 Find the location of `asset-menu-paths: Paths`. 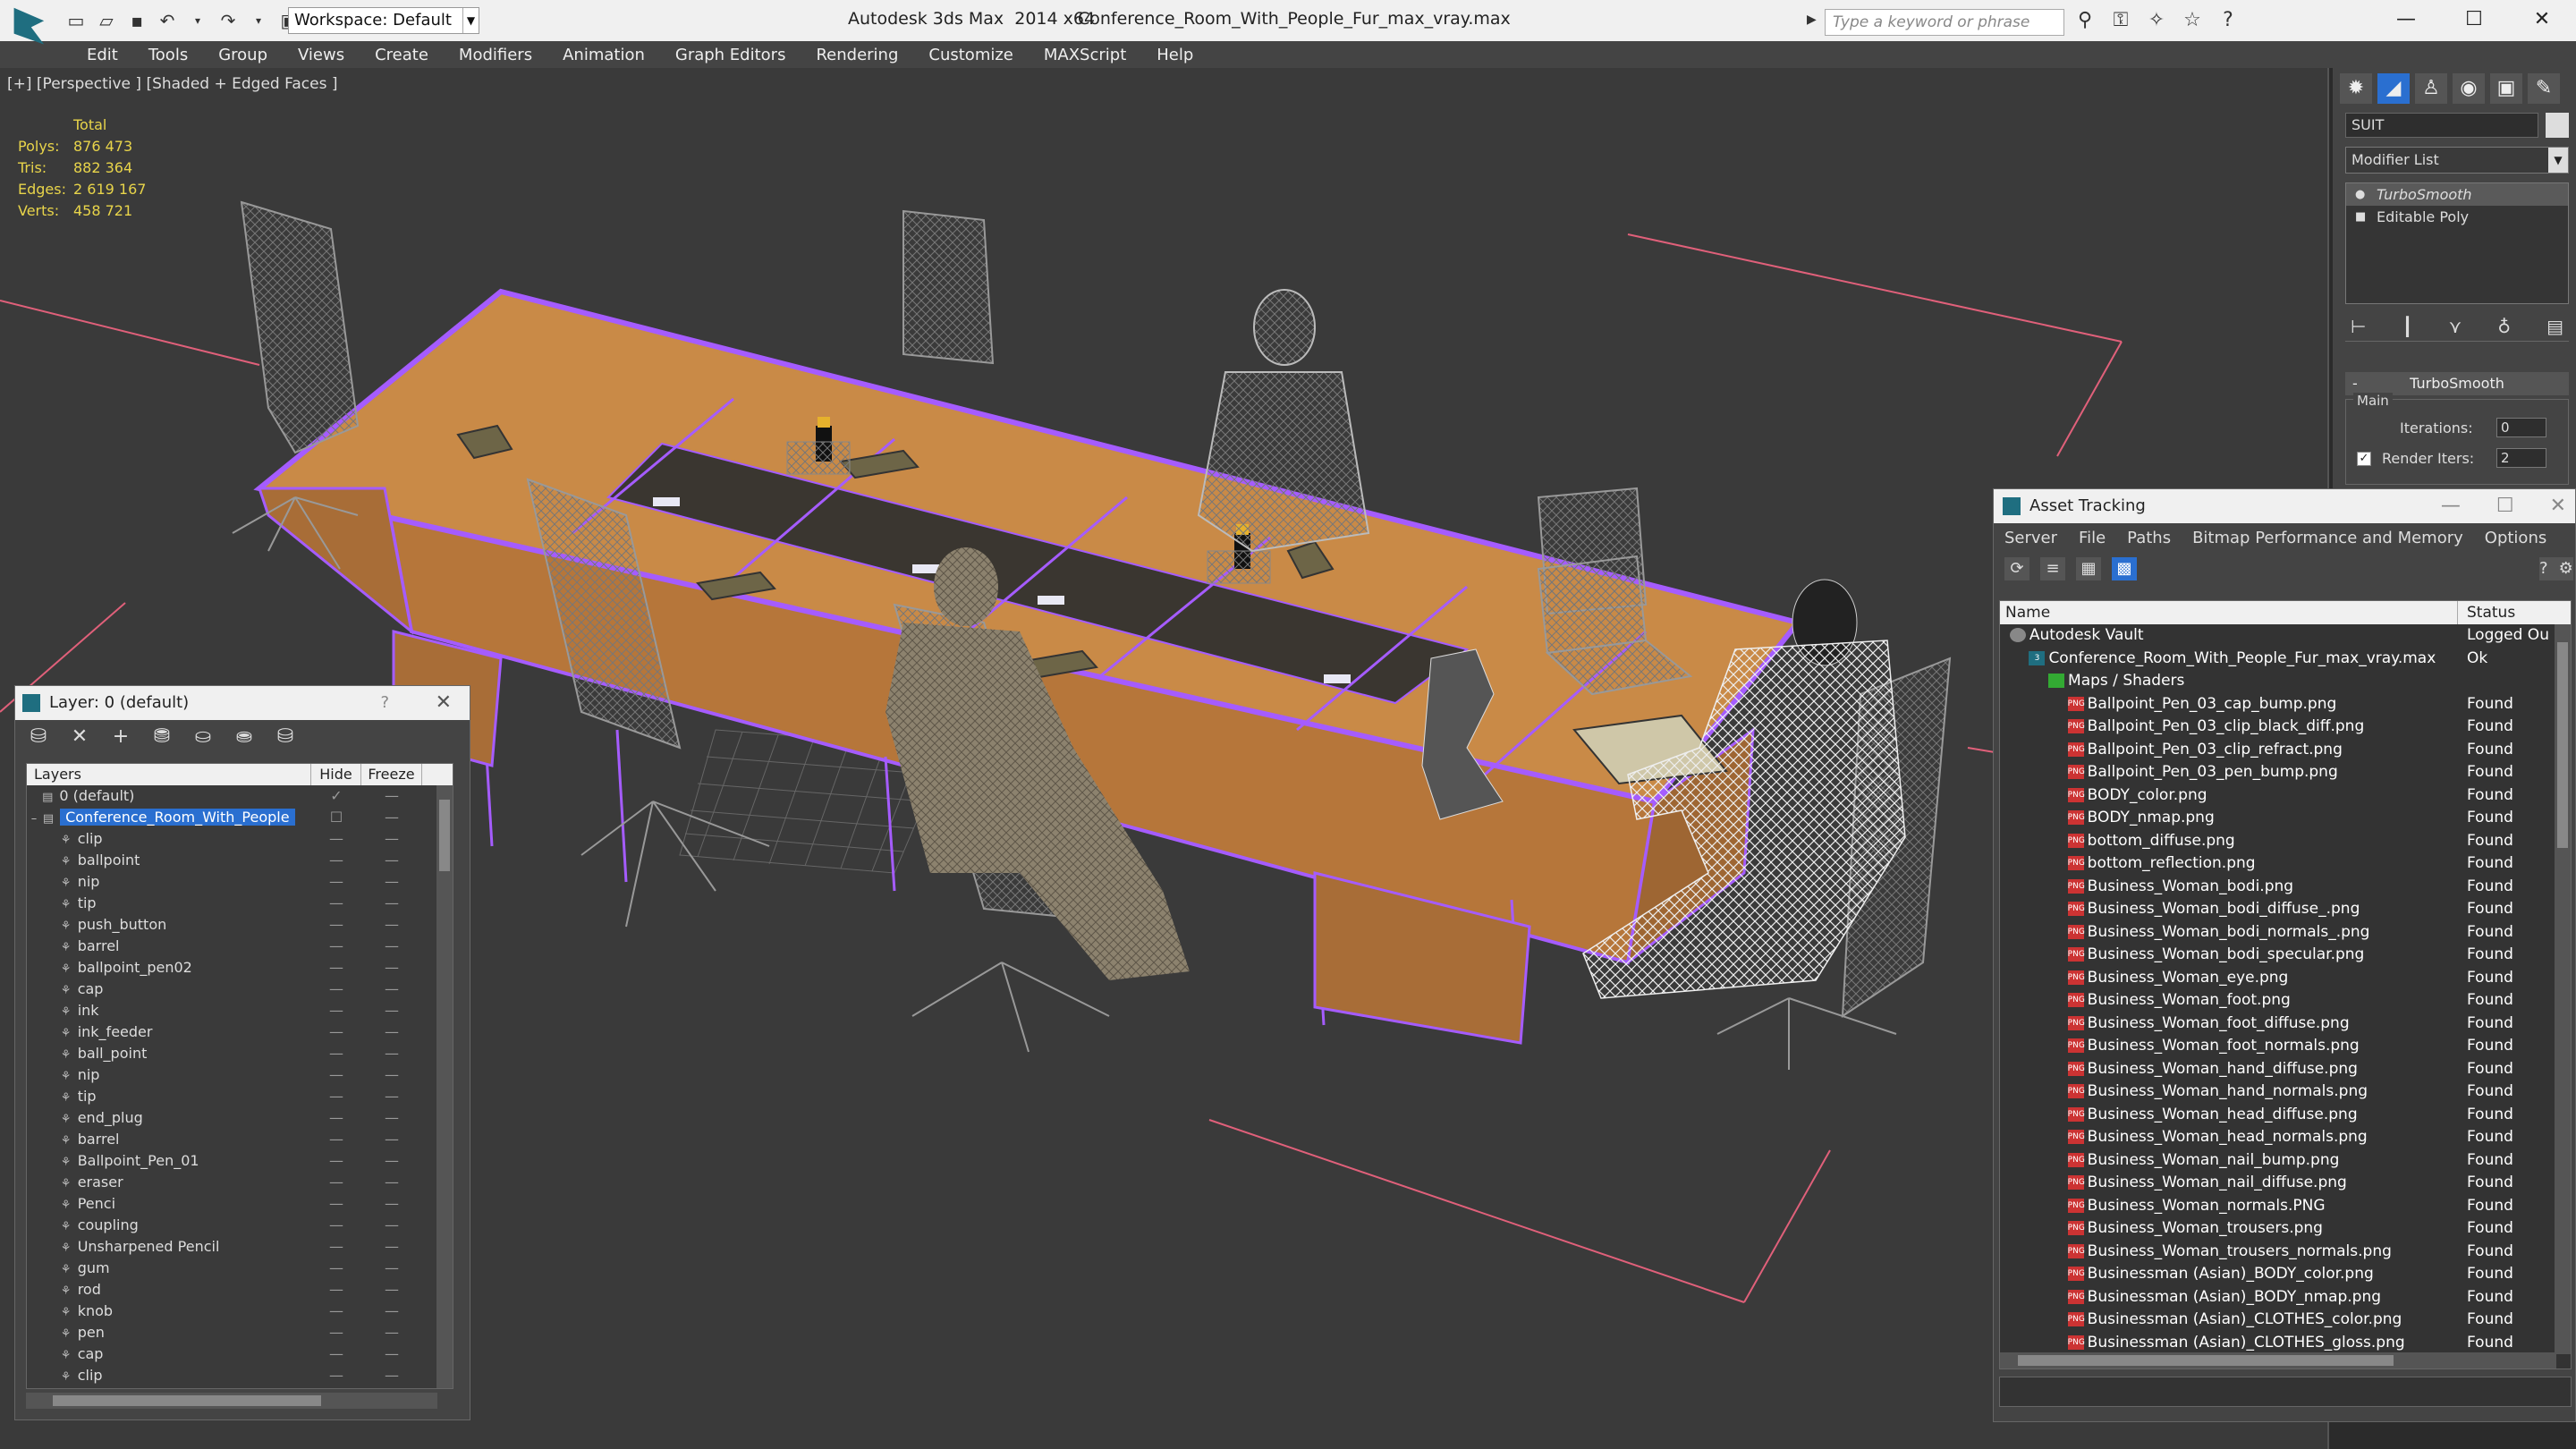

asset-menu-paths: Paths is located at coordinates (2149, 538).